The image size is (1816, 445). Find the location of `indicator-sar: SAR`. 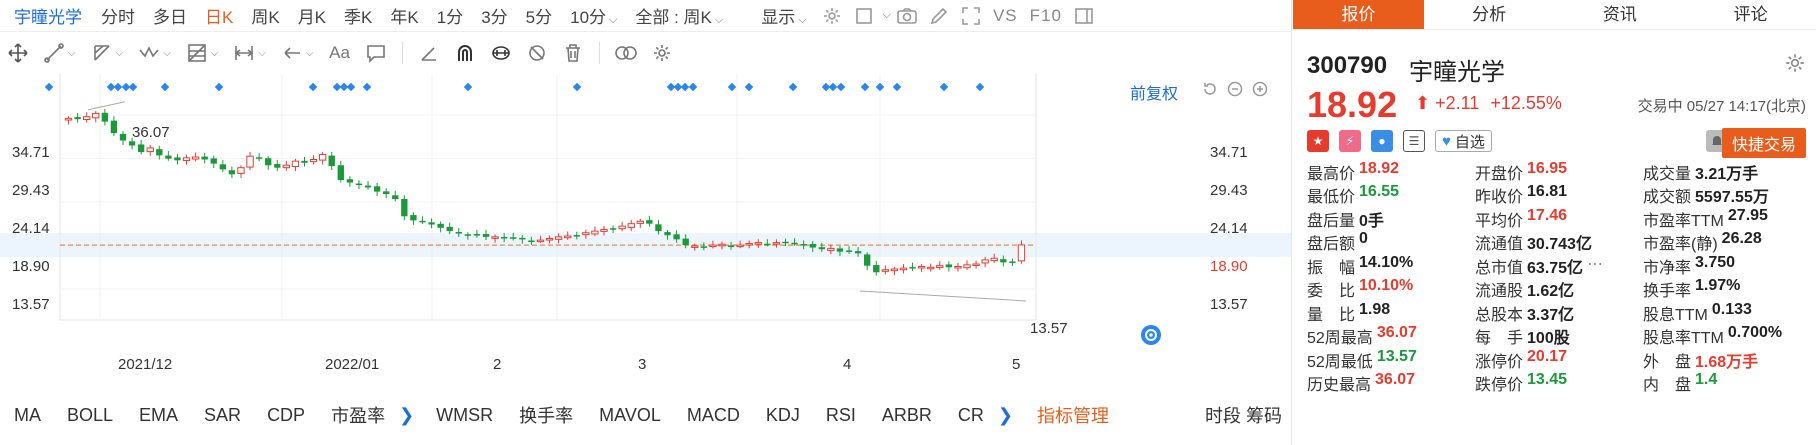

indicator-sar: SAR is located at coordinates (209, 415).